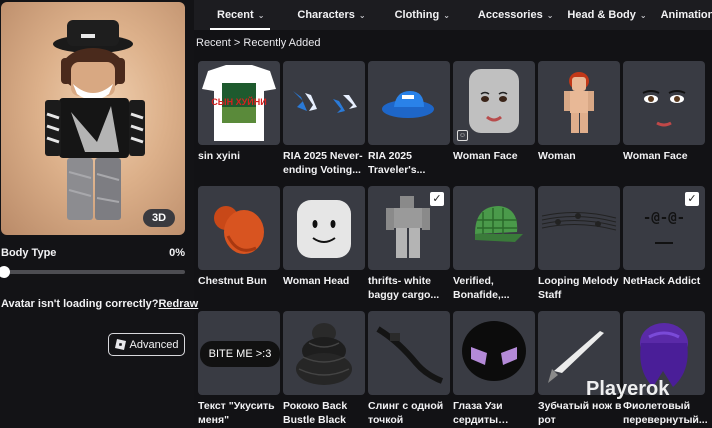 The height and width of the screenshot is (428, 712). I want to click on bite-me-bubble: BITE ME >:3, so click(240, 354).